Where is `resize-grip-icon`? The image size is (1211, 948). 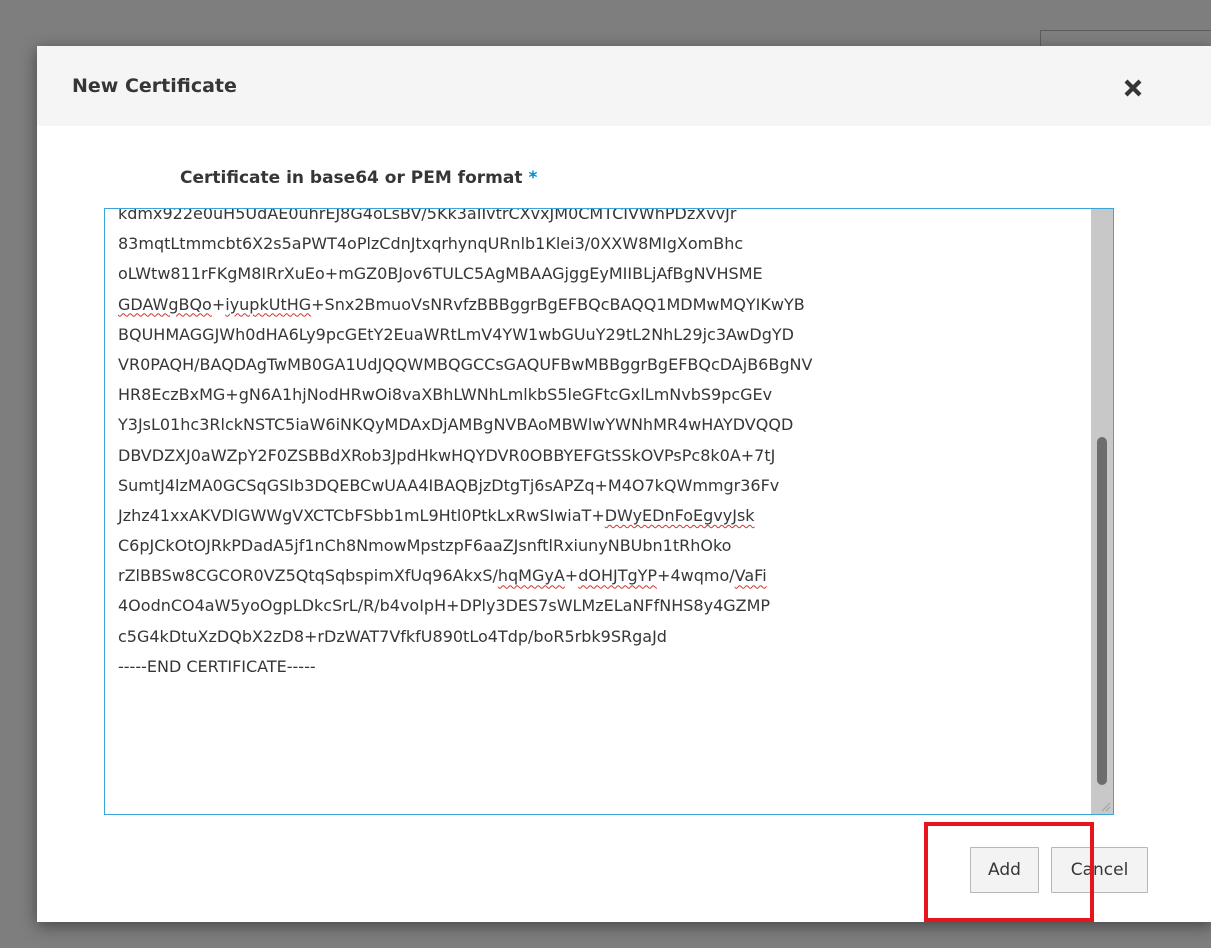
resize-grip-icon is located at coordinates (1105, 806).